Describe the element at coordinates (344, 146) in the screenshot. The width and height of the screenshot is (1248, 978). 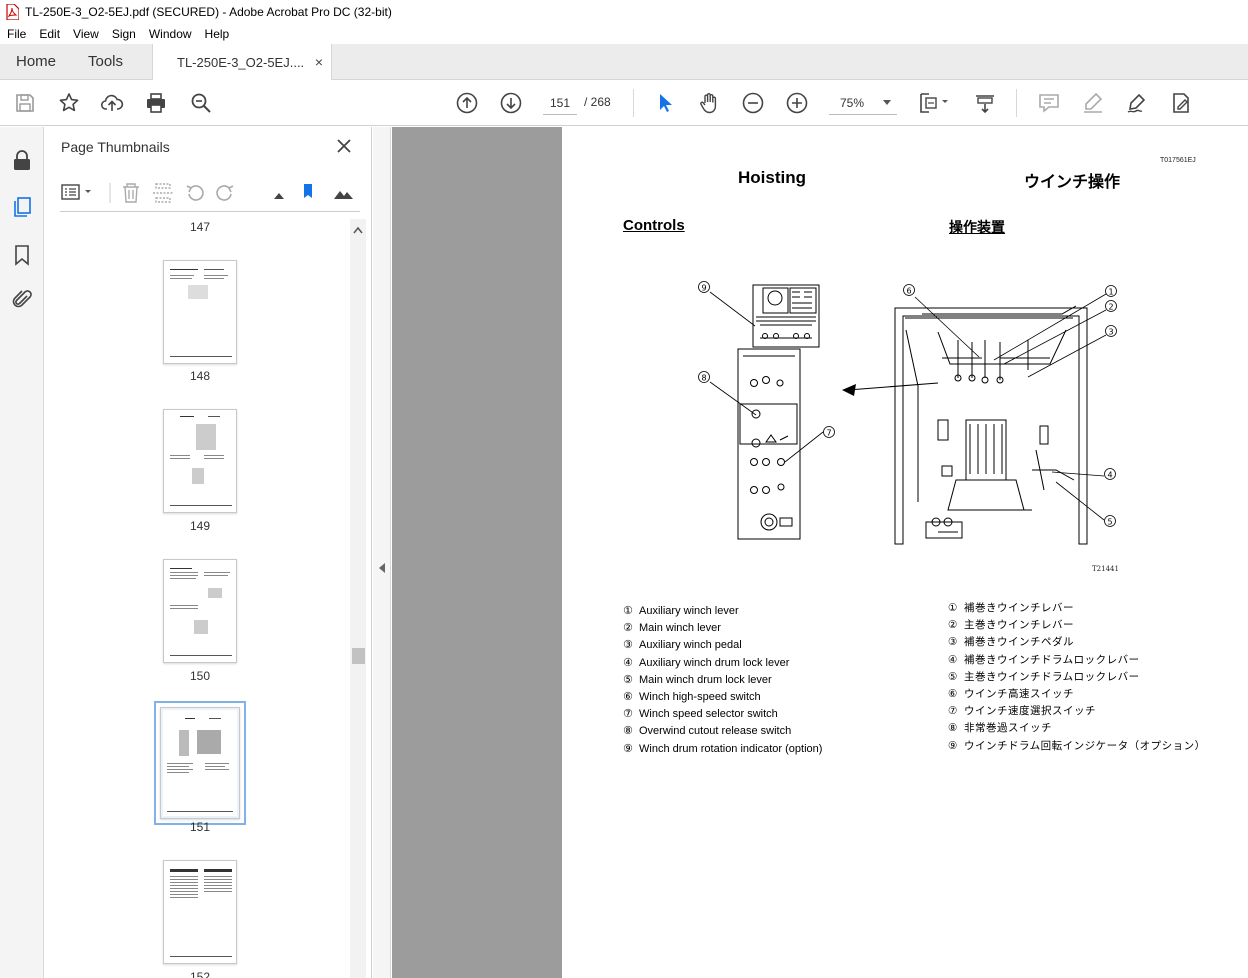
I see `close-icon` at that location.